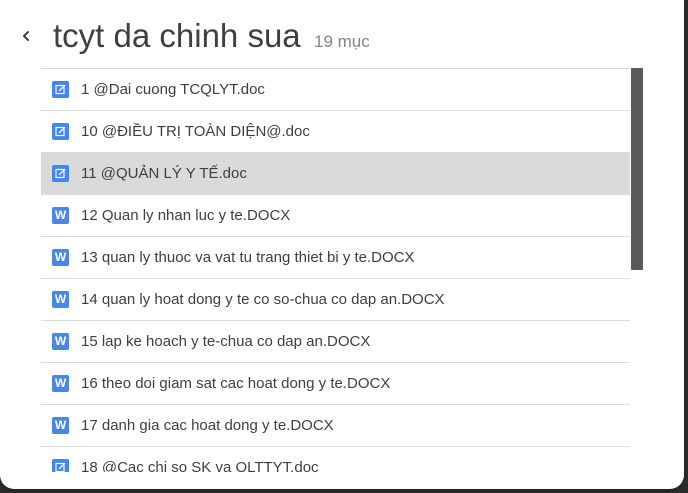 This screenshot has height=493, width=688. Describe the element at coordinates (342, 41) in the screenshot. I see `item-count: 19 mục` at that location.